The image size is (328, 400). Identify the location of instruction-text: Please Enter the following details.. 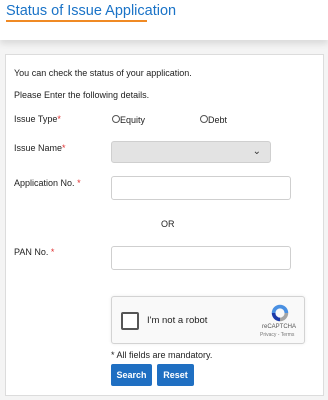
(82, 95).